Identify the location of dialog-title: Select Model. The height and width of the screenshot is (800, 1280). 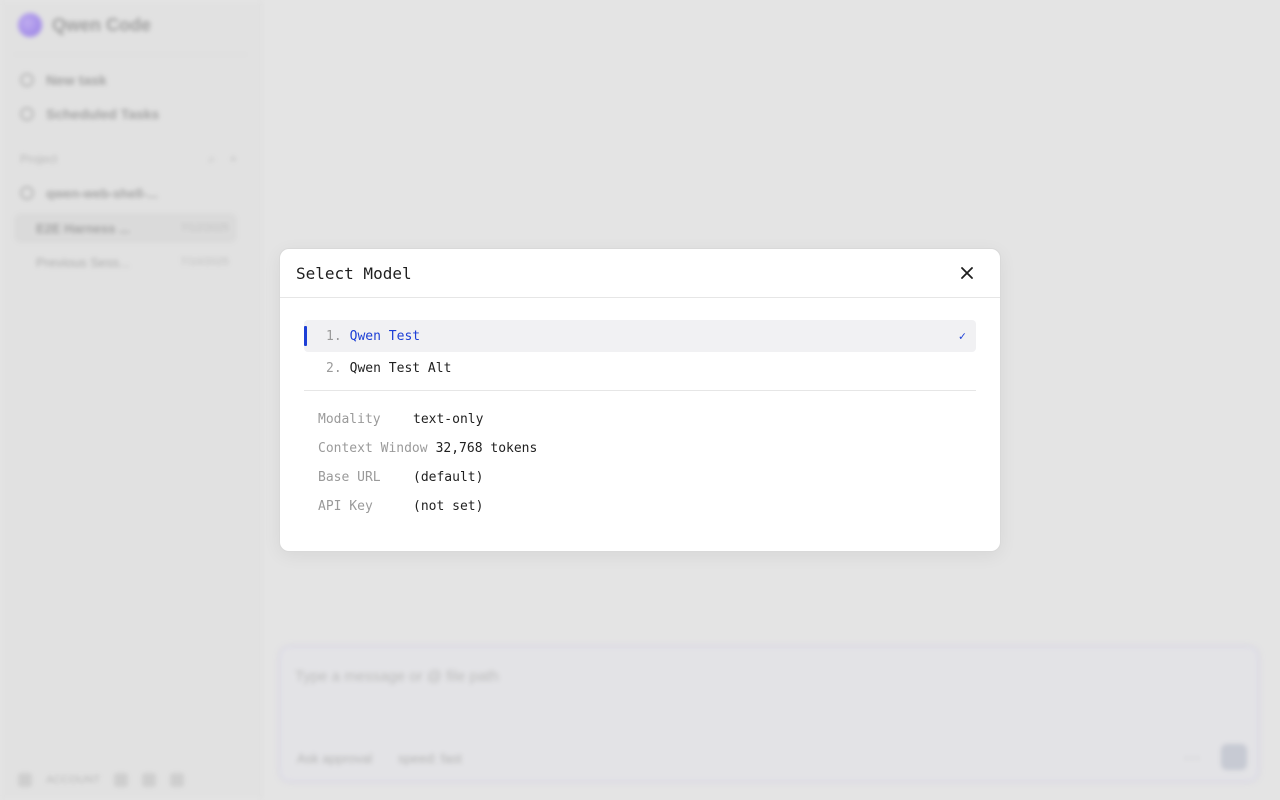
(354, 273).